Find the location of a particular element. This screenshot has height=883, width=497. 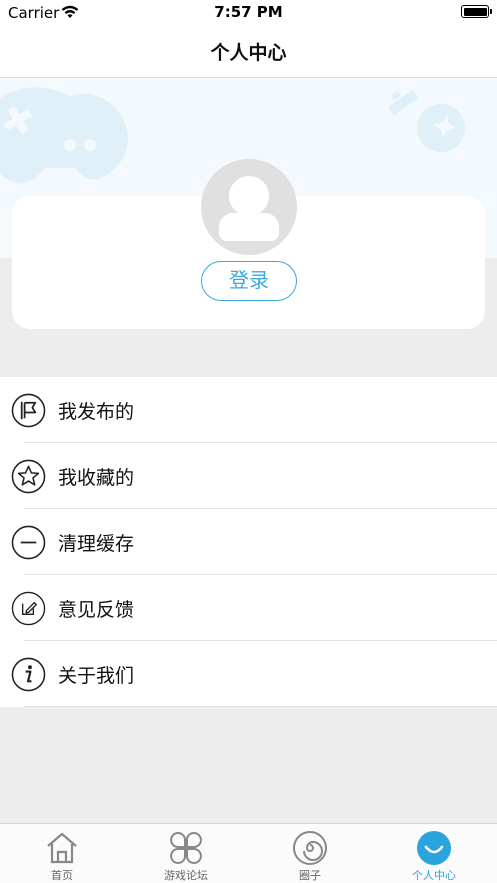

tab-bar: 首页 游戏论坛 圈子 个人中心 is located at coordinates (248, 853).